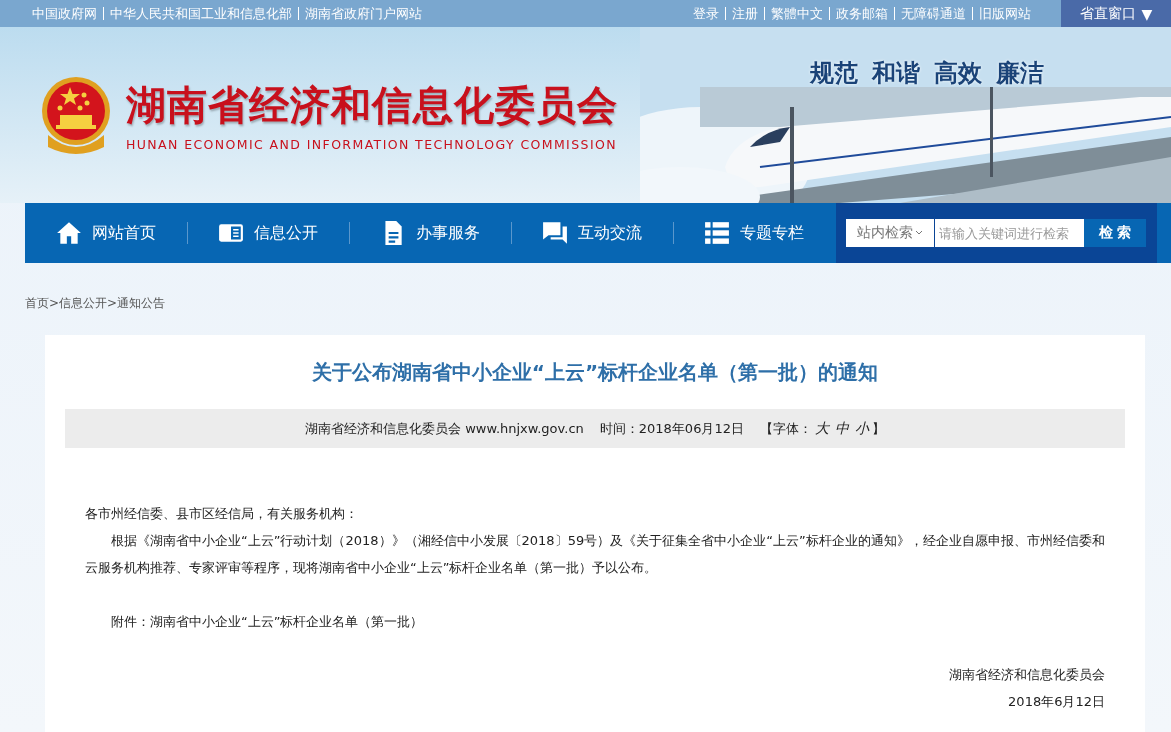 Image resolution: width=1171 pixels, height=732 pixels. I want to click on search-button: 检 索, so click(1115, 233).